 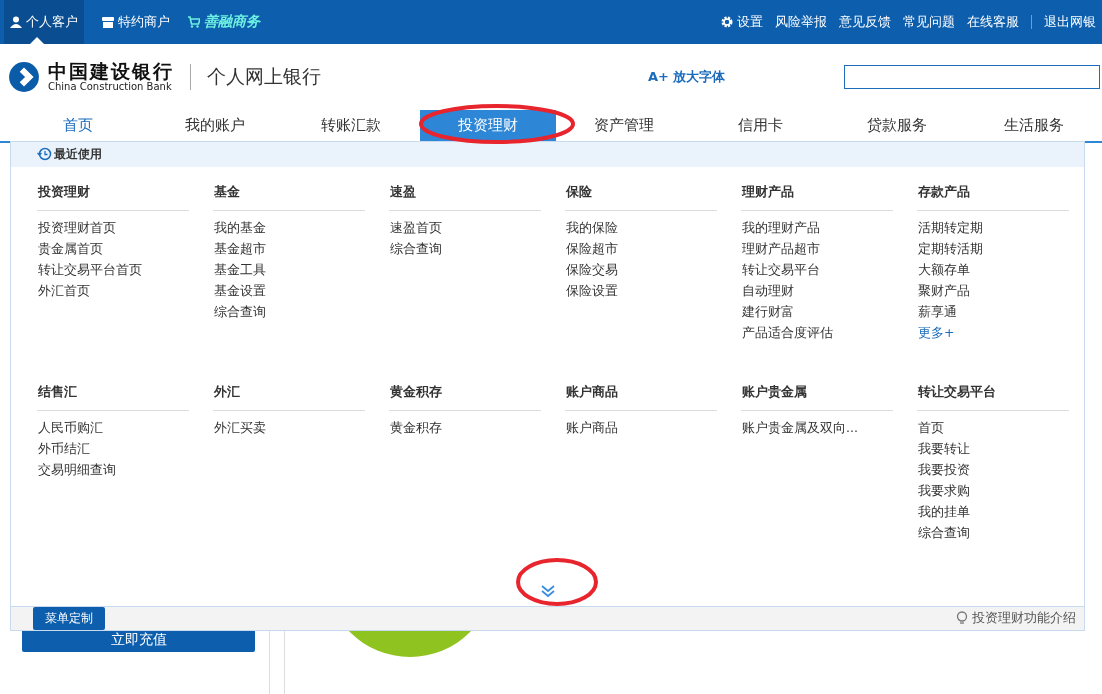 What do you see at coordinates (194, 22) in the screenshot?
I see `cart-icon` at bounding box center [194, 22].